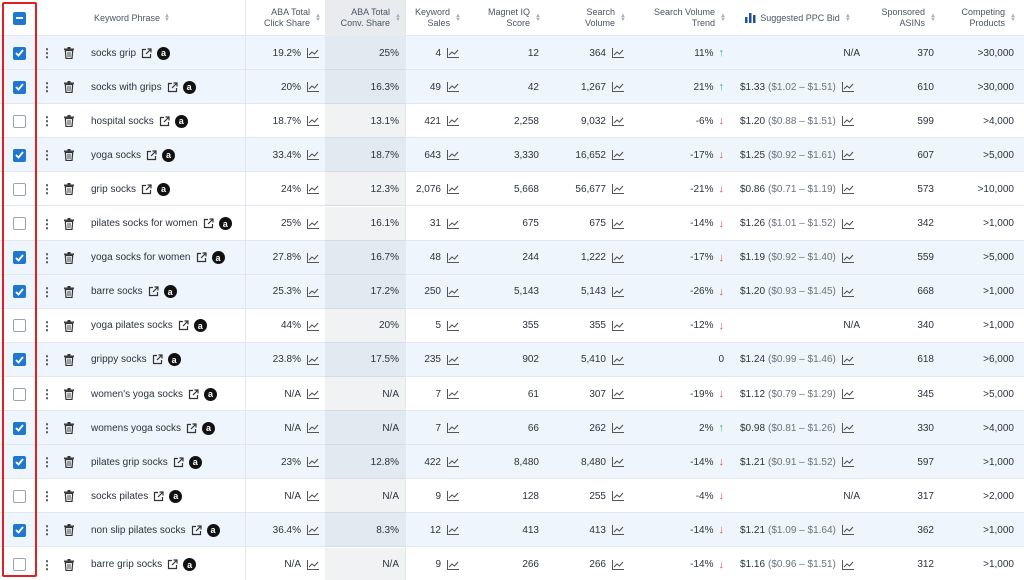  Describe the element at coordinates (138, 530) in the screenshot. I see `keyword-text: non slip pilates socks` at that location.